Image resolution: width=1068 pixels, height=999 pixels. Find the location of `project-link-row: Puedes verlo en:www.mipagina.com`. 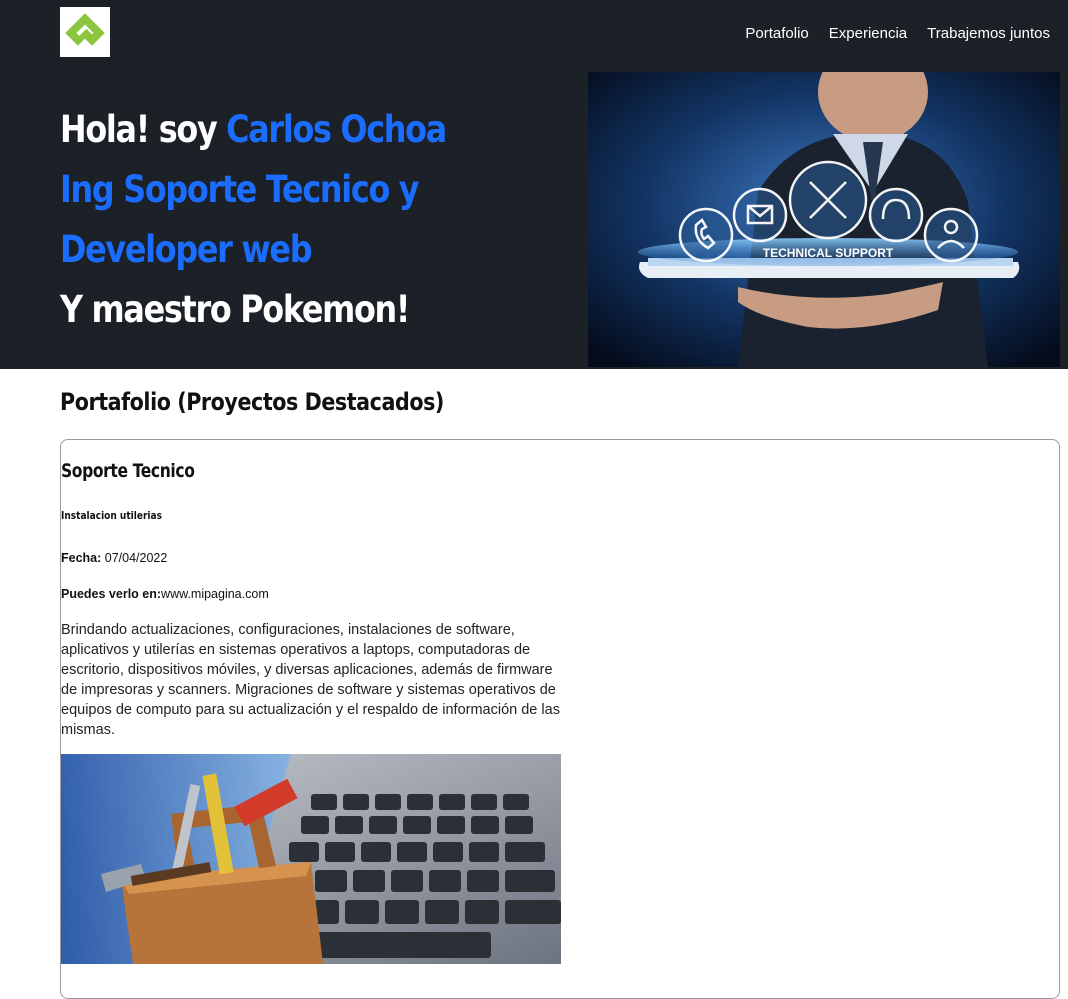

project-link-row: Puedes verlo en:www.mipagina.com is located at coordinates (165, 594).